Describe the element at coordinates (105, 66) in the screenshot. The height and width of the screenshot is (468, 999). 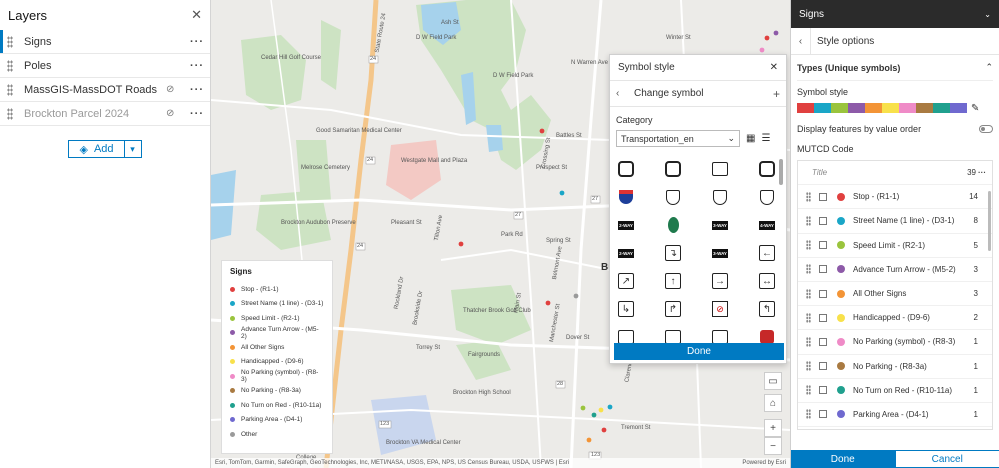
I see `layer-item: Poles ···` at that location.